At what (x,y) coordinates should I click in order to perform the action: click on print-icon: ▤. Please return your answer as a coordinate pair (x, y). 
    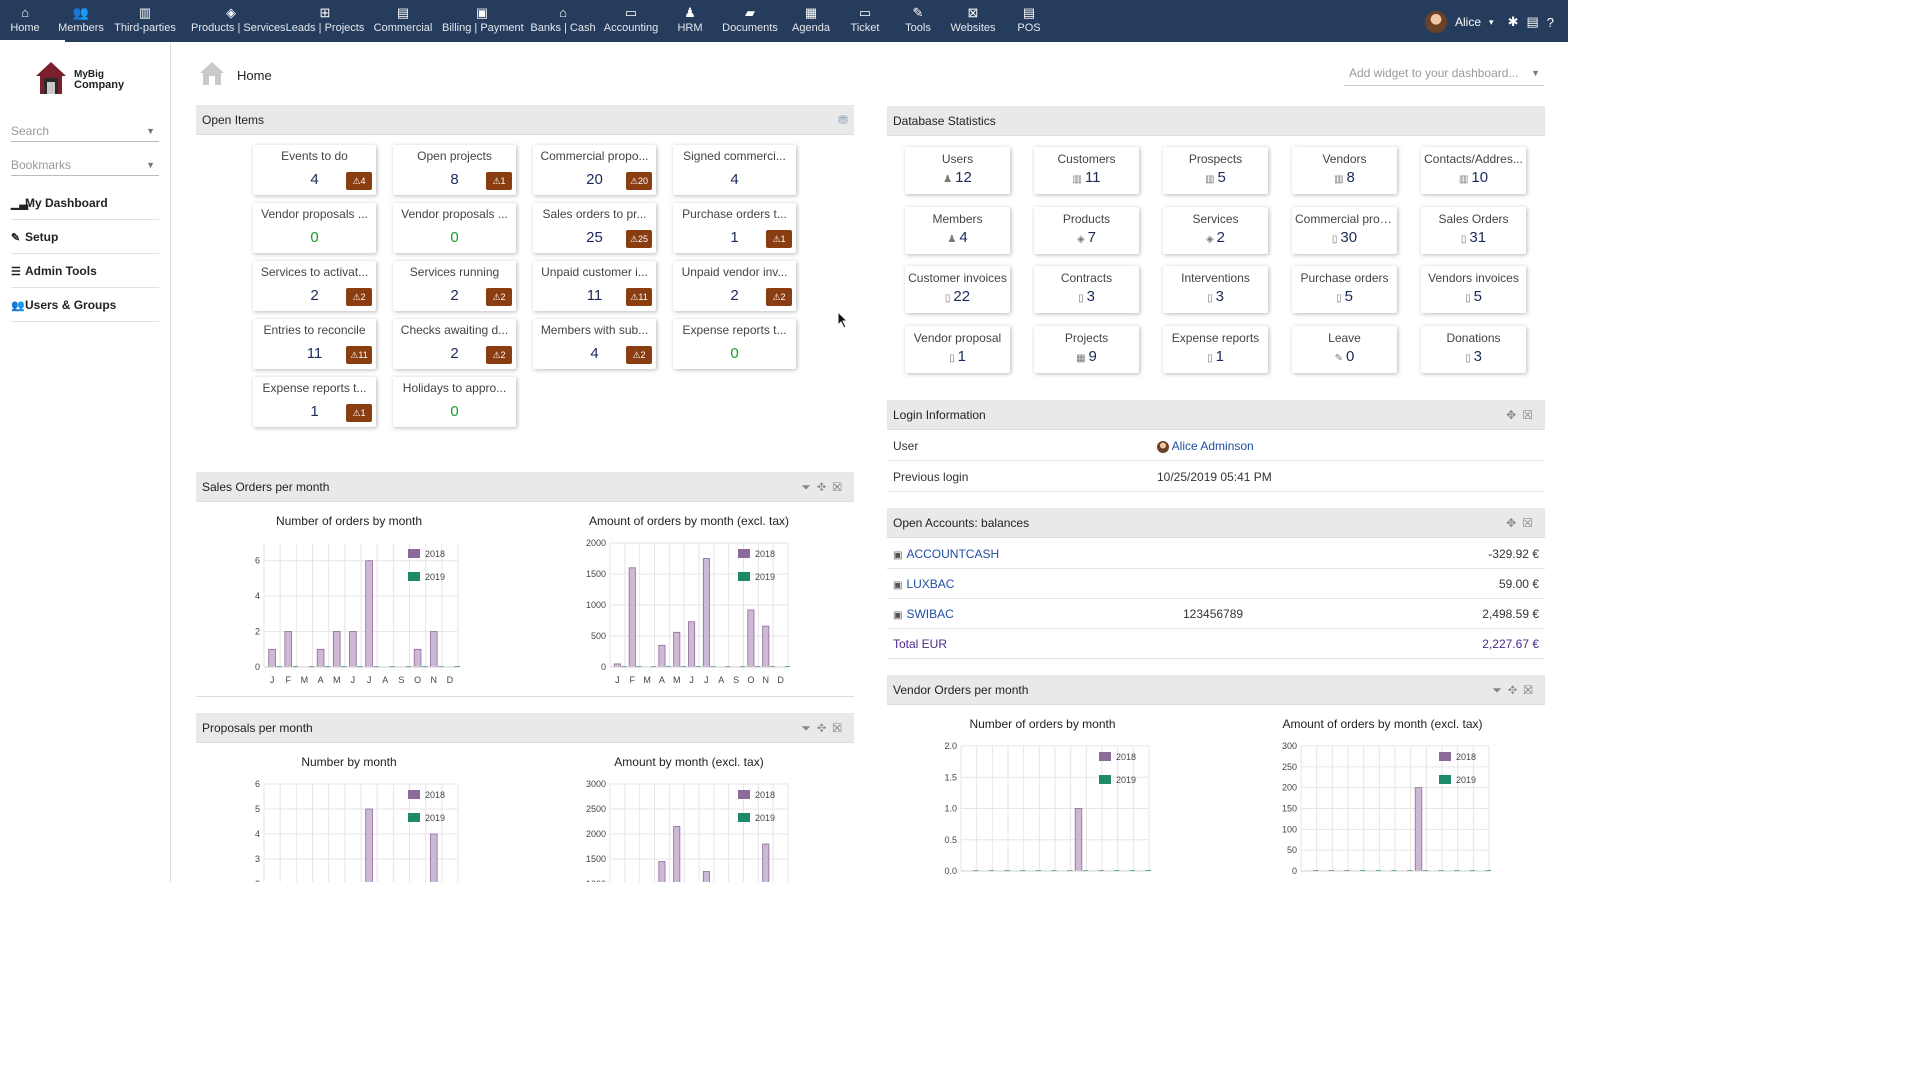
    Looking at the image, I should click on (1532, 22).